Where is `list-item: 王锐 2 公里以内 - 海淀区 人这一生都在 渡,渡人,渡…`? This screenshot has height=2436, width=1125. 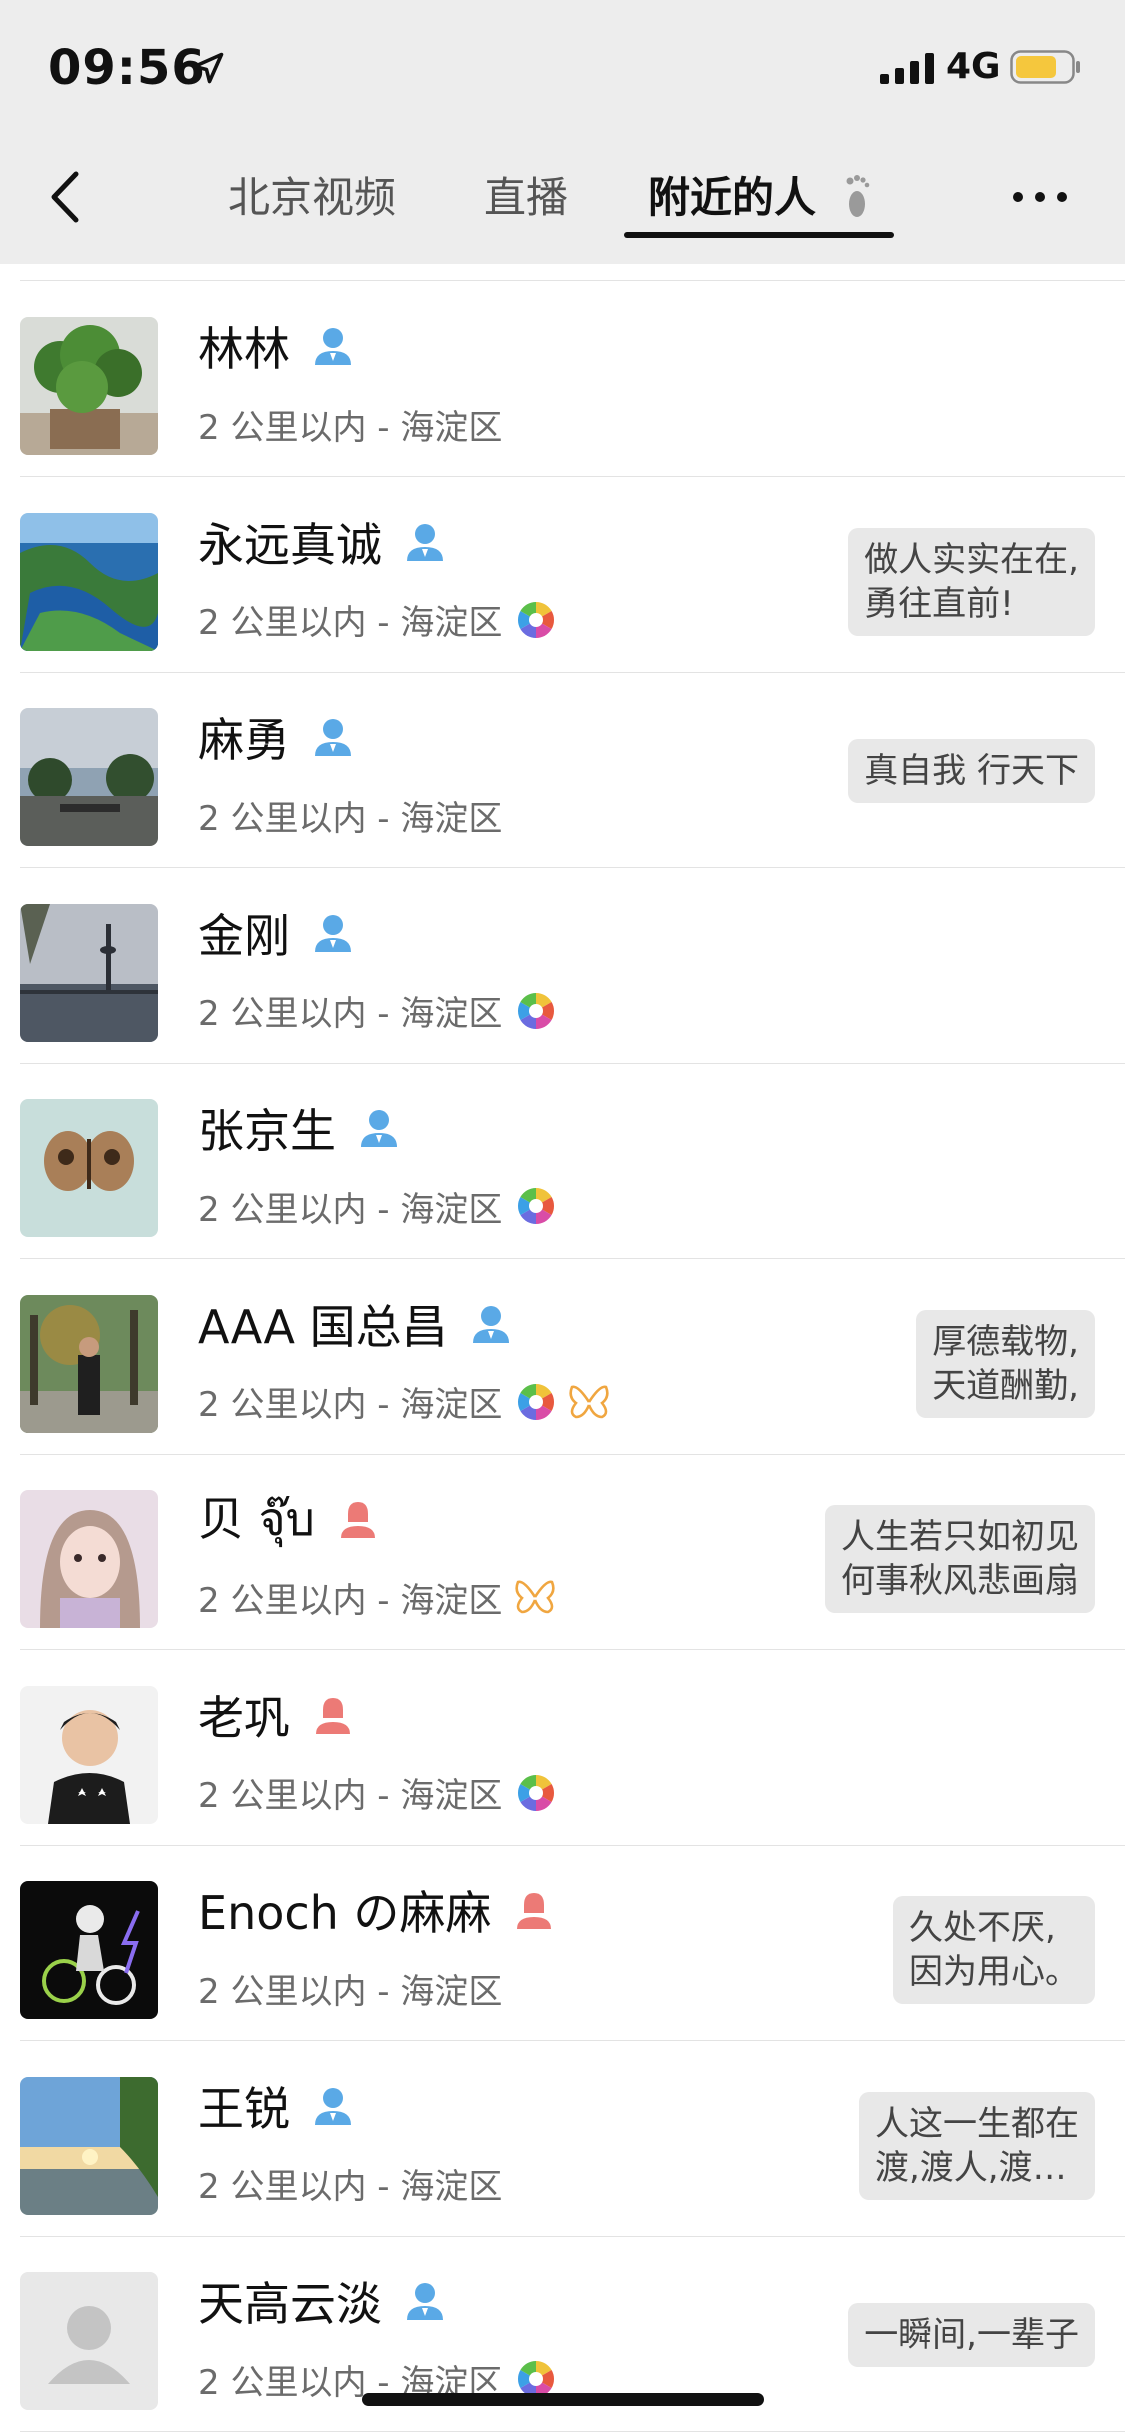
list-item: 王锐 2 公里以内 - 海淀区 人这一生都在 渡,渡人,渡… is located at coordinates (562, 2139).